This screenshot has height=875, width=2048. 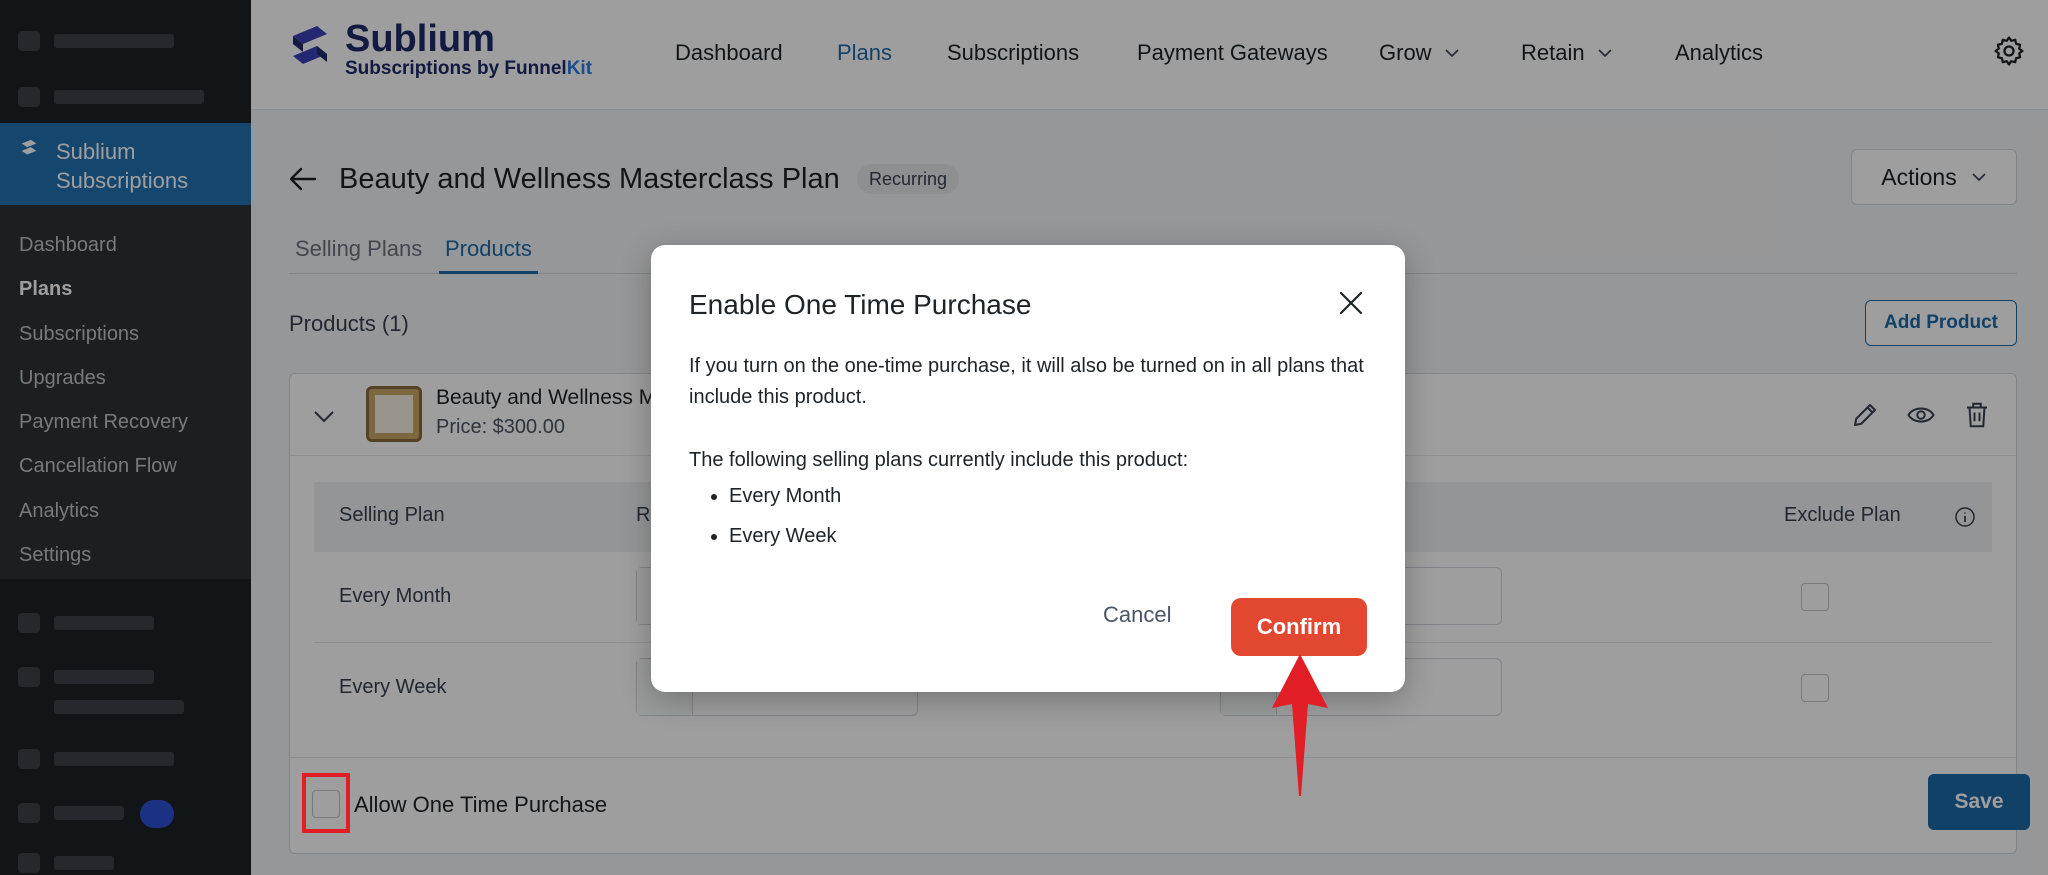 What do you see at coordinates (1054, 496) in the screenshot?
I see `list-item: Every Month` at bounding box center [1054, 496].